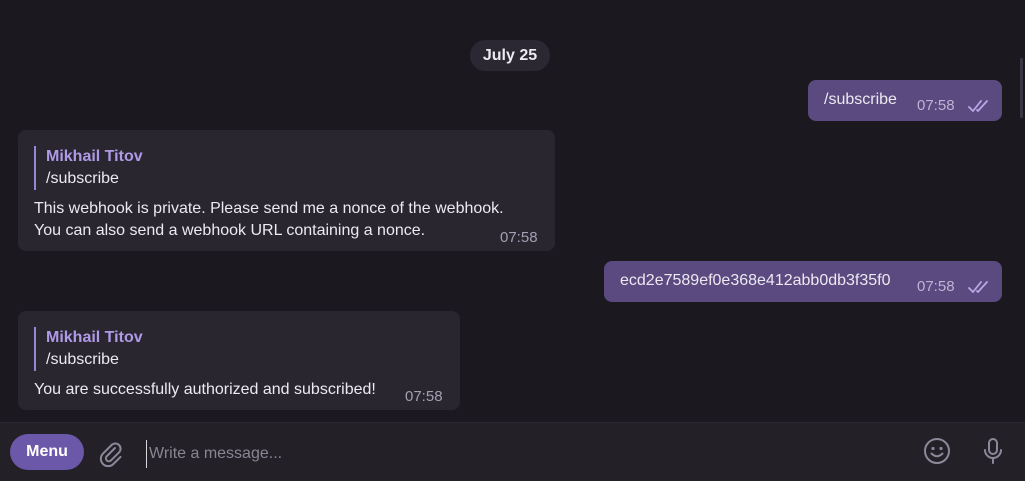  I want to click on date-separator: July 25, so click(510, 55).